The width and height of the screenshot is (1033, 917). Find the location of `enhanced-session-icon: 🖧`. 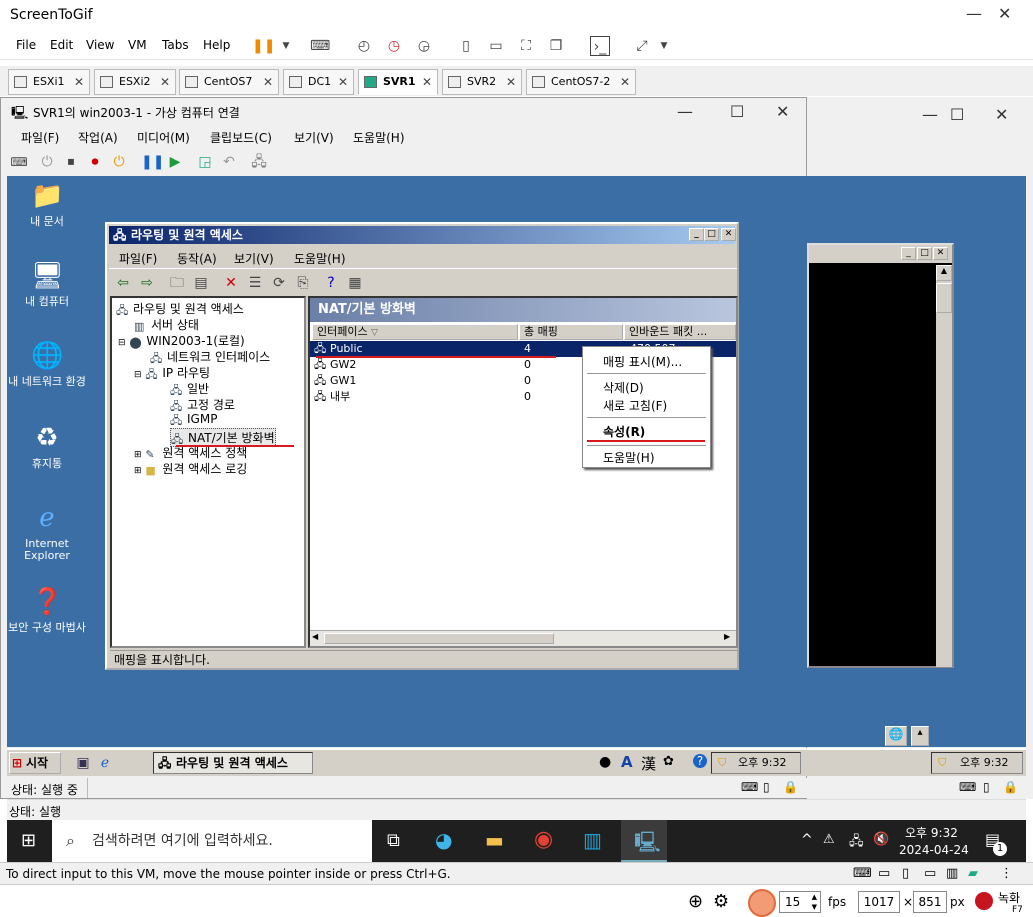

enhanced-session-icon: 🖧 is located at coordinates (259, 162).